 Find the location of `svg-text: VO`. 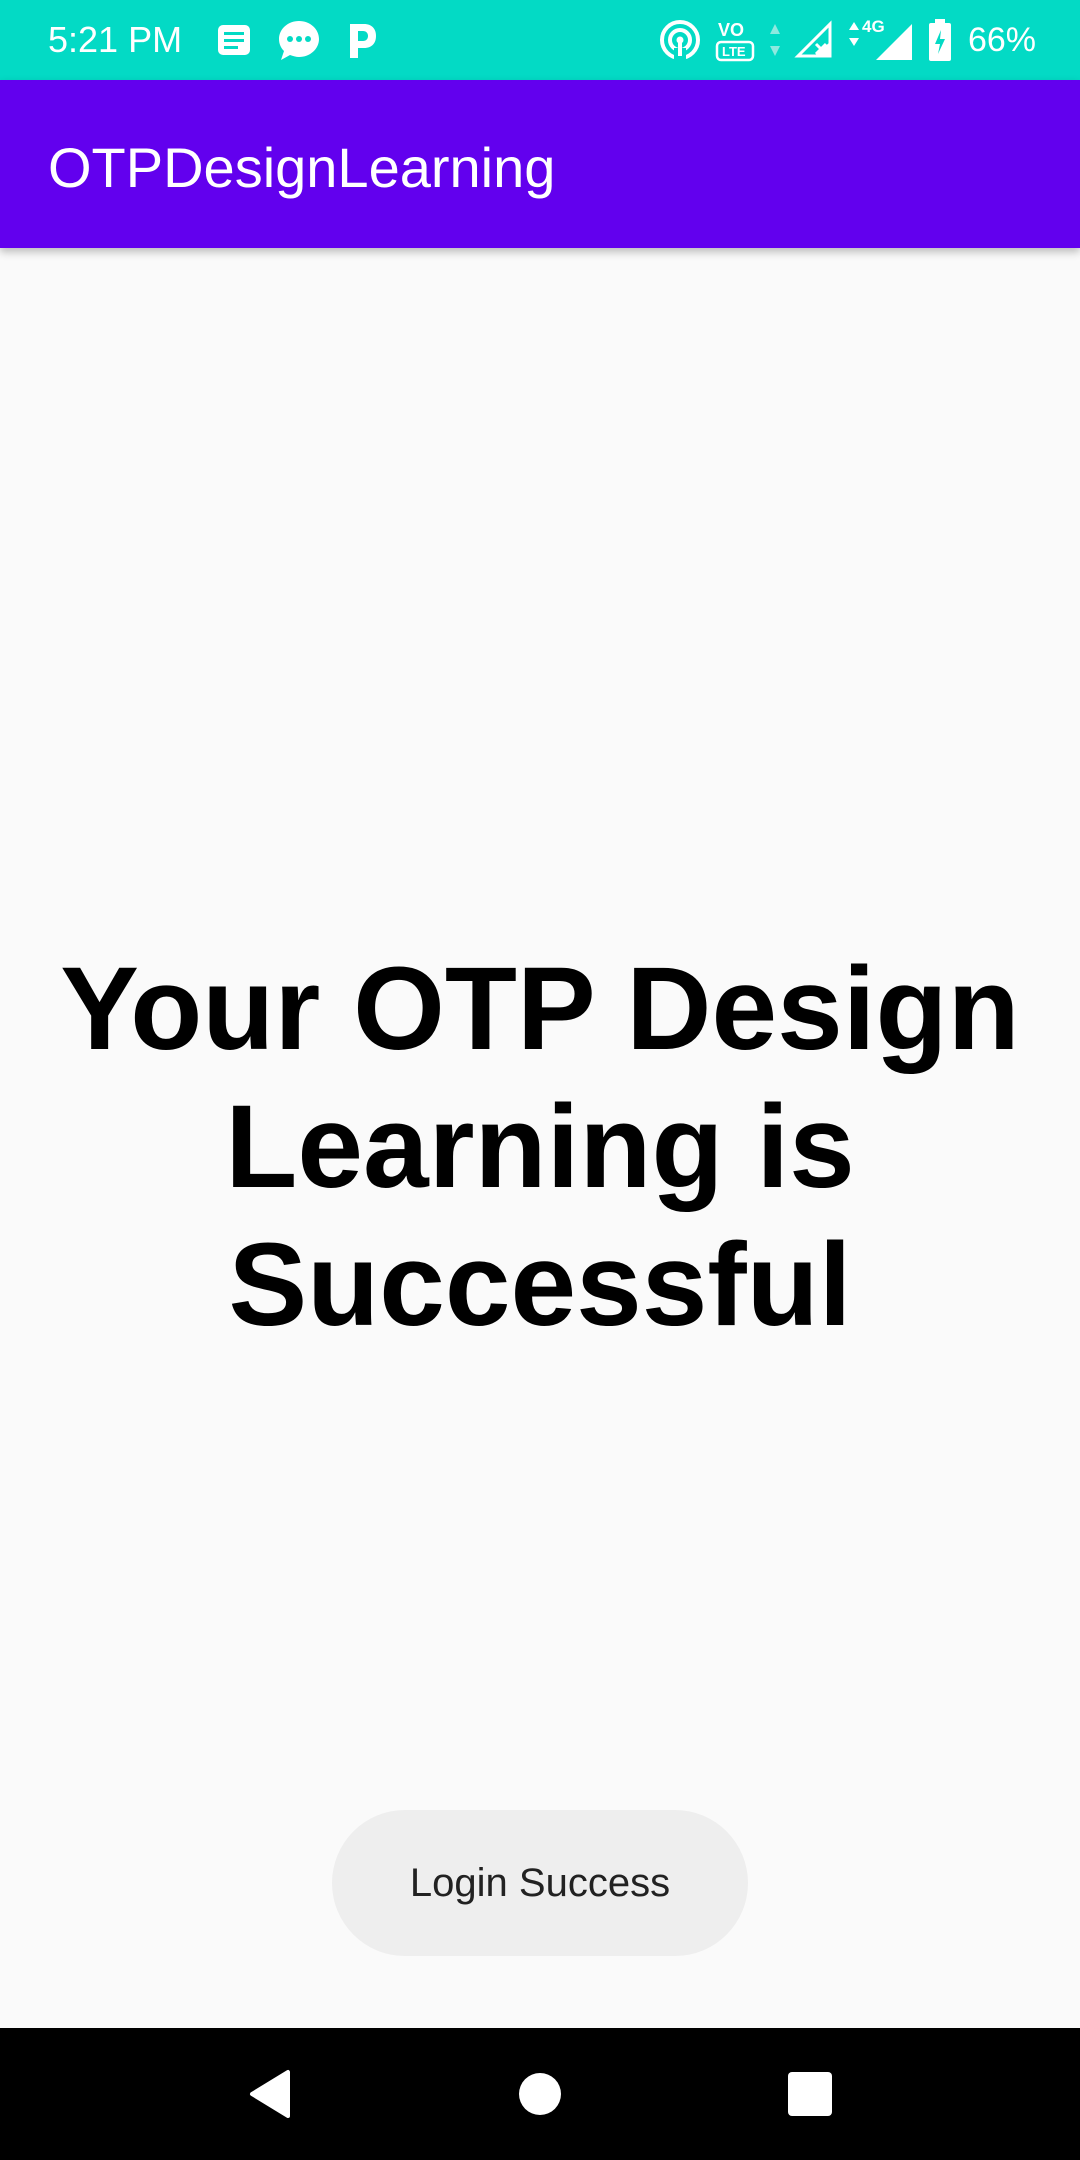

svg-text: VO is located at coordinates (731, 30).